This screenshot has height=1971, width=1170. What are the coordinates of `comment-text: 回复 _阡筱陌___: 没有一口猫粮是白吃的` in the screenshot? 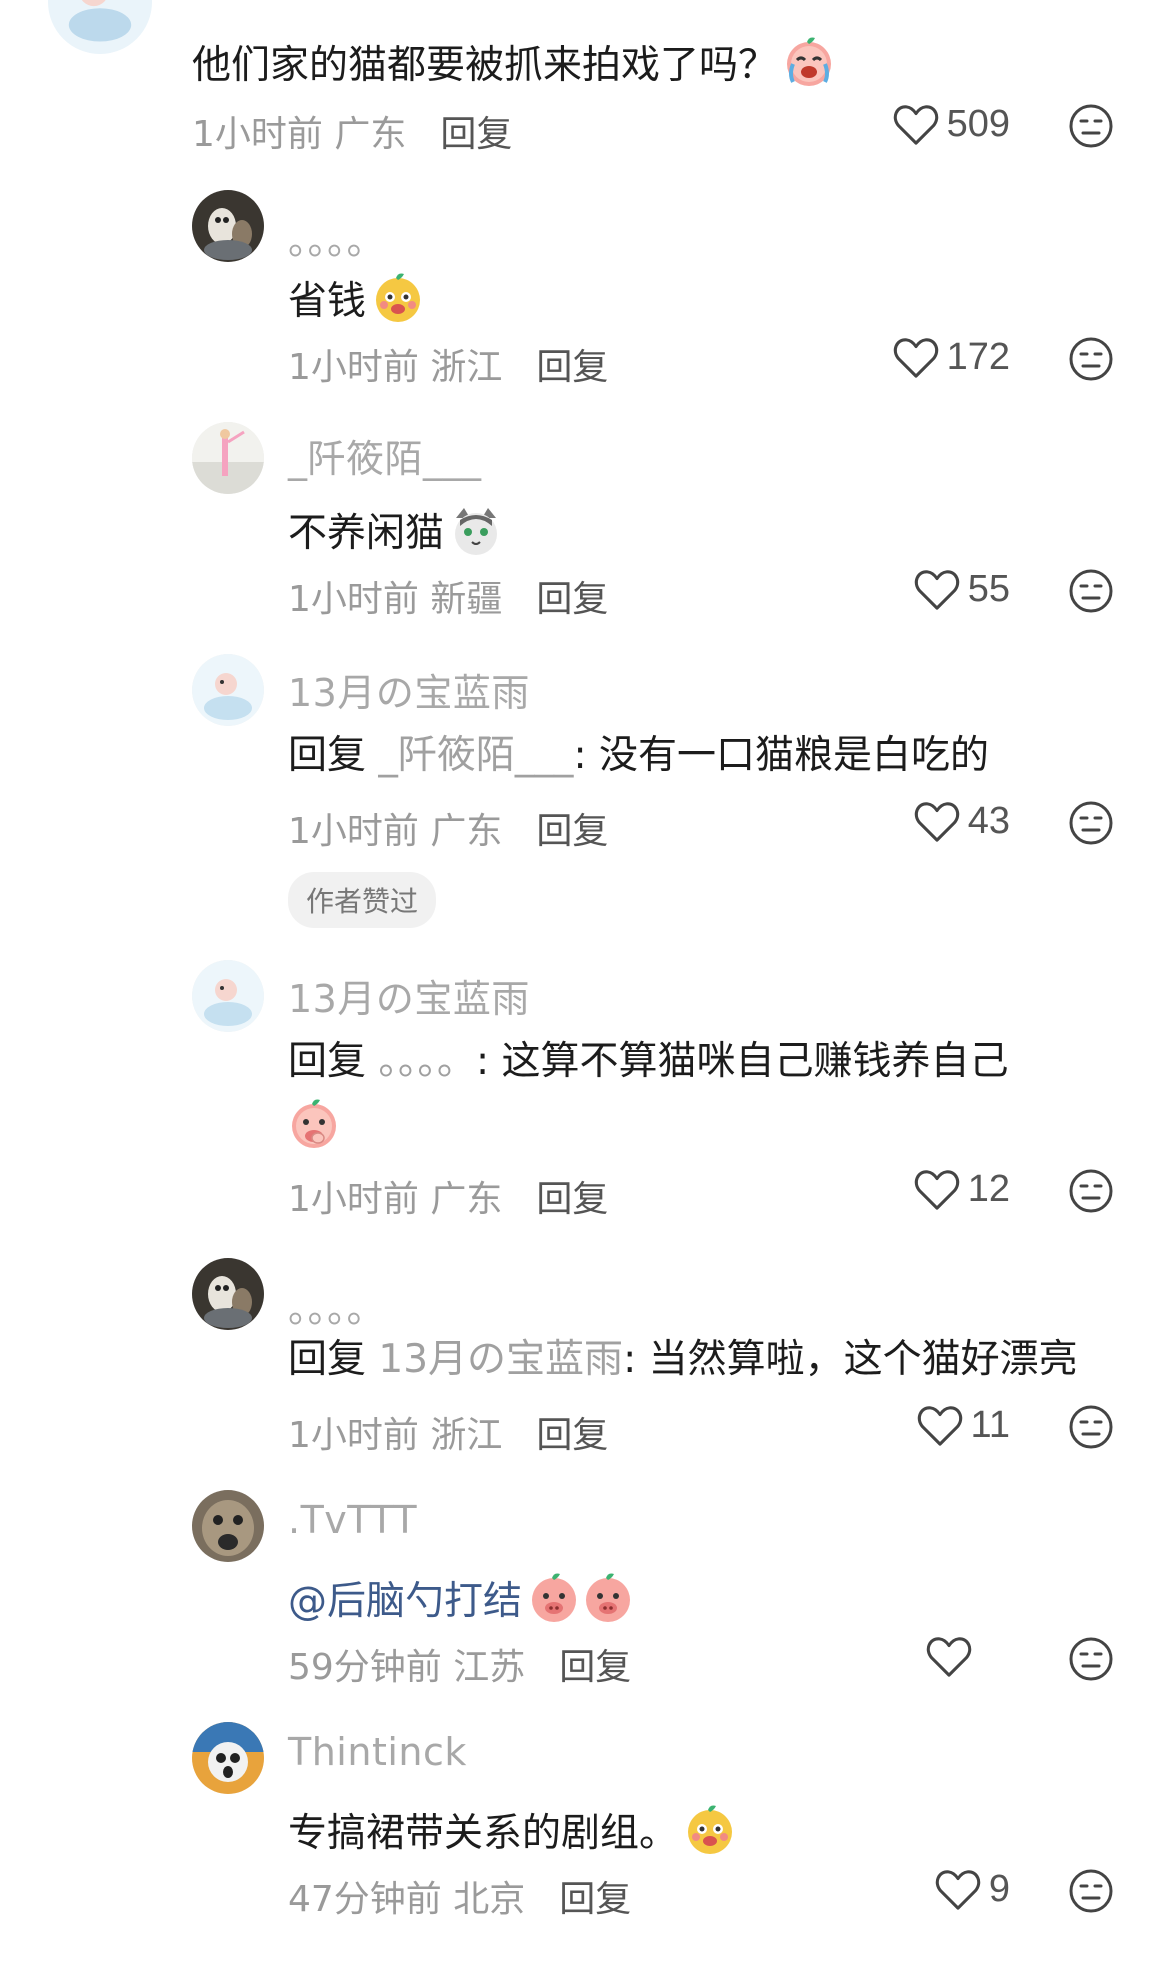 It's located at (638, 755).